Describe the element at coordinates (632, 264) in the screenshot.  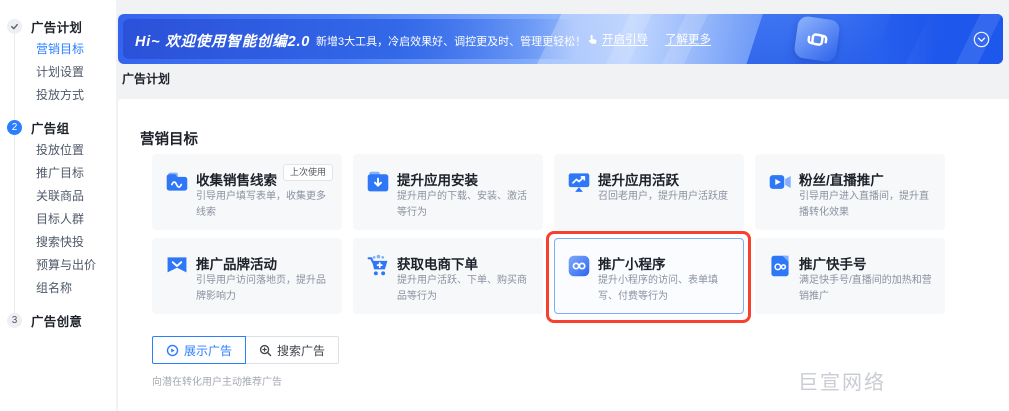
I see `card-title: 推广小程序` at that location.